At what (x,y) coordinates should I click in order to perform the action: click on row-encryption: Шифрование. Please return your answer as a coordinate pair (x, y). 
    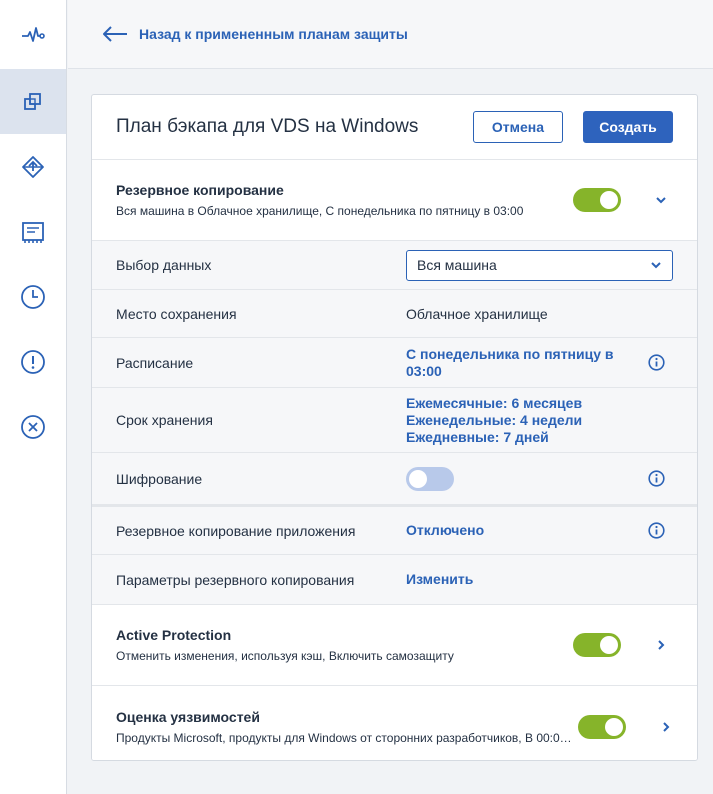
    Looking at the image, I should click on (394, 480).